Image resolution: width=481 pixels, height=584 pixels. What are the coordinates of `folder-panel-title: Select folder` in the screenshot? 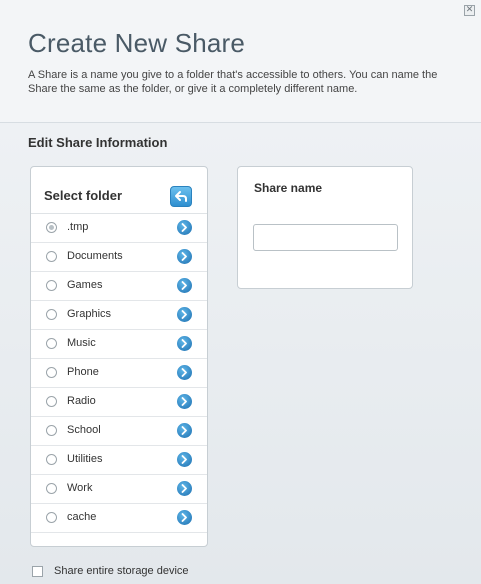 It's located at (83, 195).